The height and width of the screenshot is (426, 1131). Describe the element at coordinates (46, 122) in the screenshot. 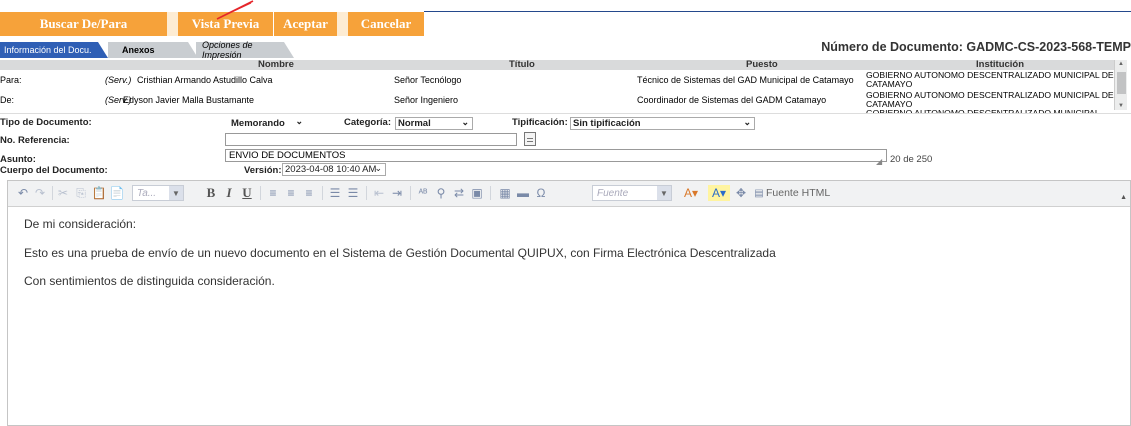

I see `tipo-documento-label: Tipo de Documento:` at that location.